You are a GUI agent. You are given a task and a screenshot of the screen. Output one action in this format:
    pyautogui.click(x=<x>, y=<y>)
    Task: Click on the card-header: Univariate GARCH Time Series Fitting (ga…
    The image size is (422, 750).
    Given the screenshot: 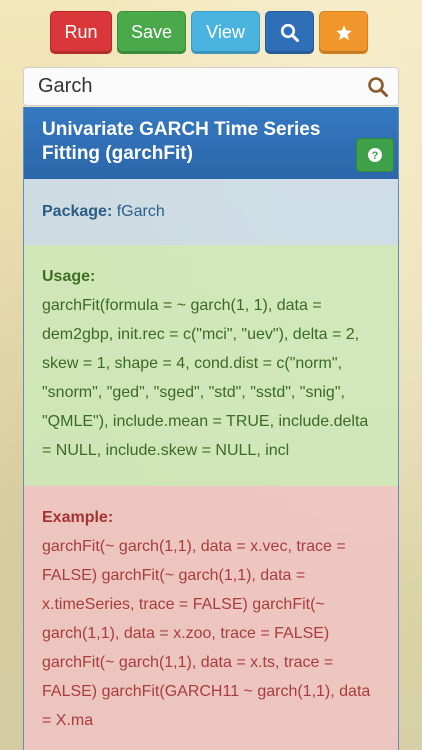 What is the action you would take?
    pyautogui.click(x=211, y=143)
    